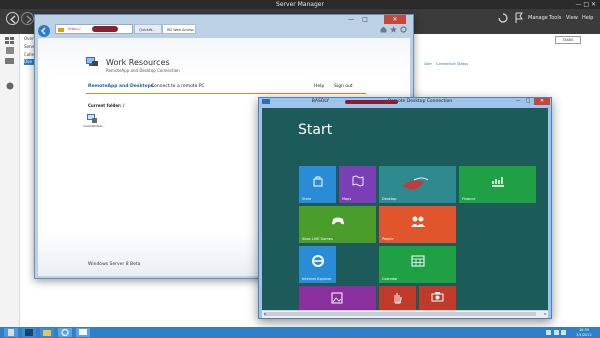  I want to click on folder-icon, so click(47, 333).